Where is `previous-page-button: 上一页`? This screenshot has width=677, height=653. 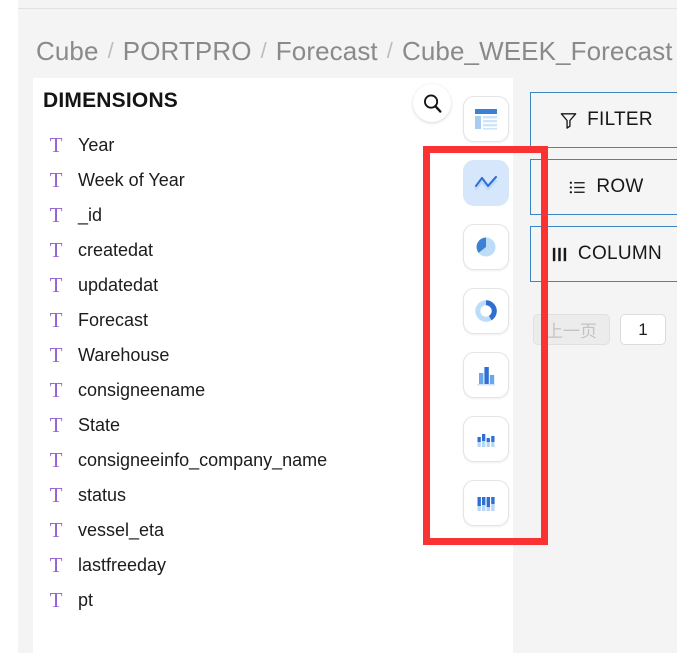 previous-page-button: 上一页 is located at coordinates (571, 329).